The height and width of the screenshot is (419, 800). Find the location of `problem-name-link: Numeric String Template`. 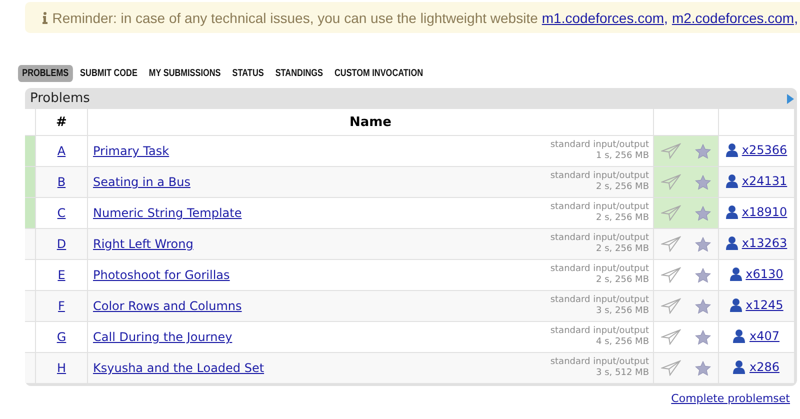

problem-name-link: Numeric String Template is located at coordinates (167, 213).